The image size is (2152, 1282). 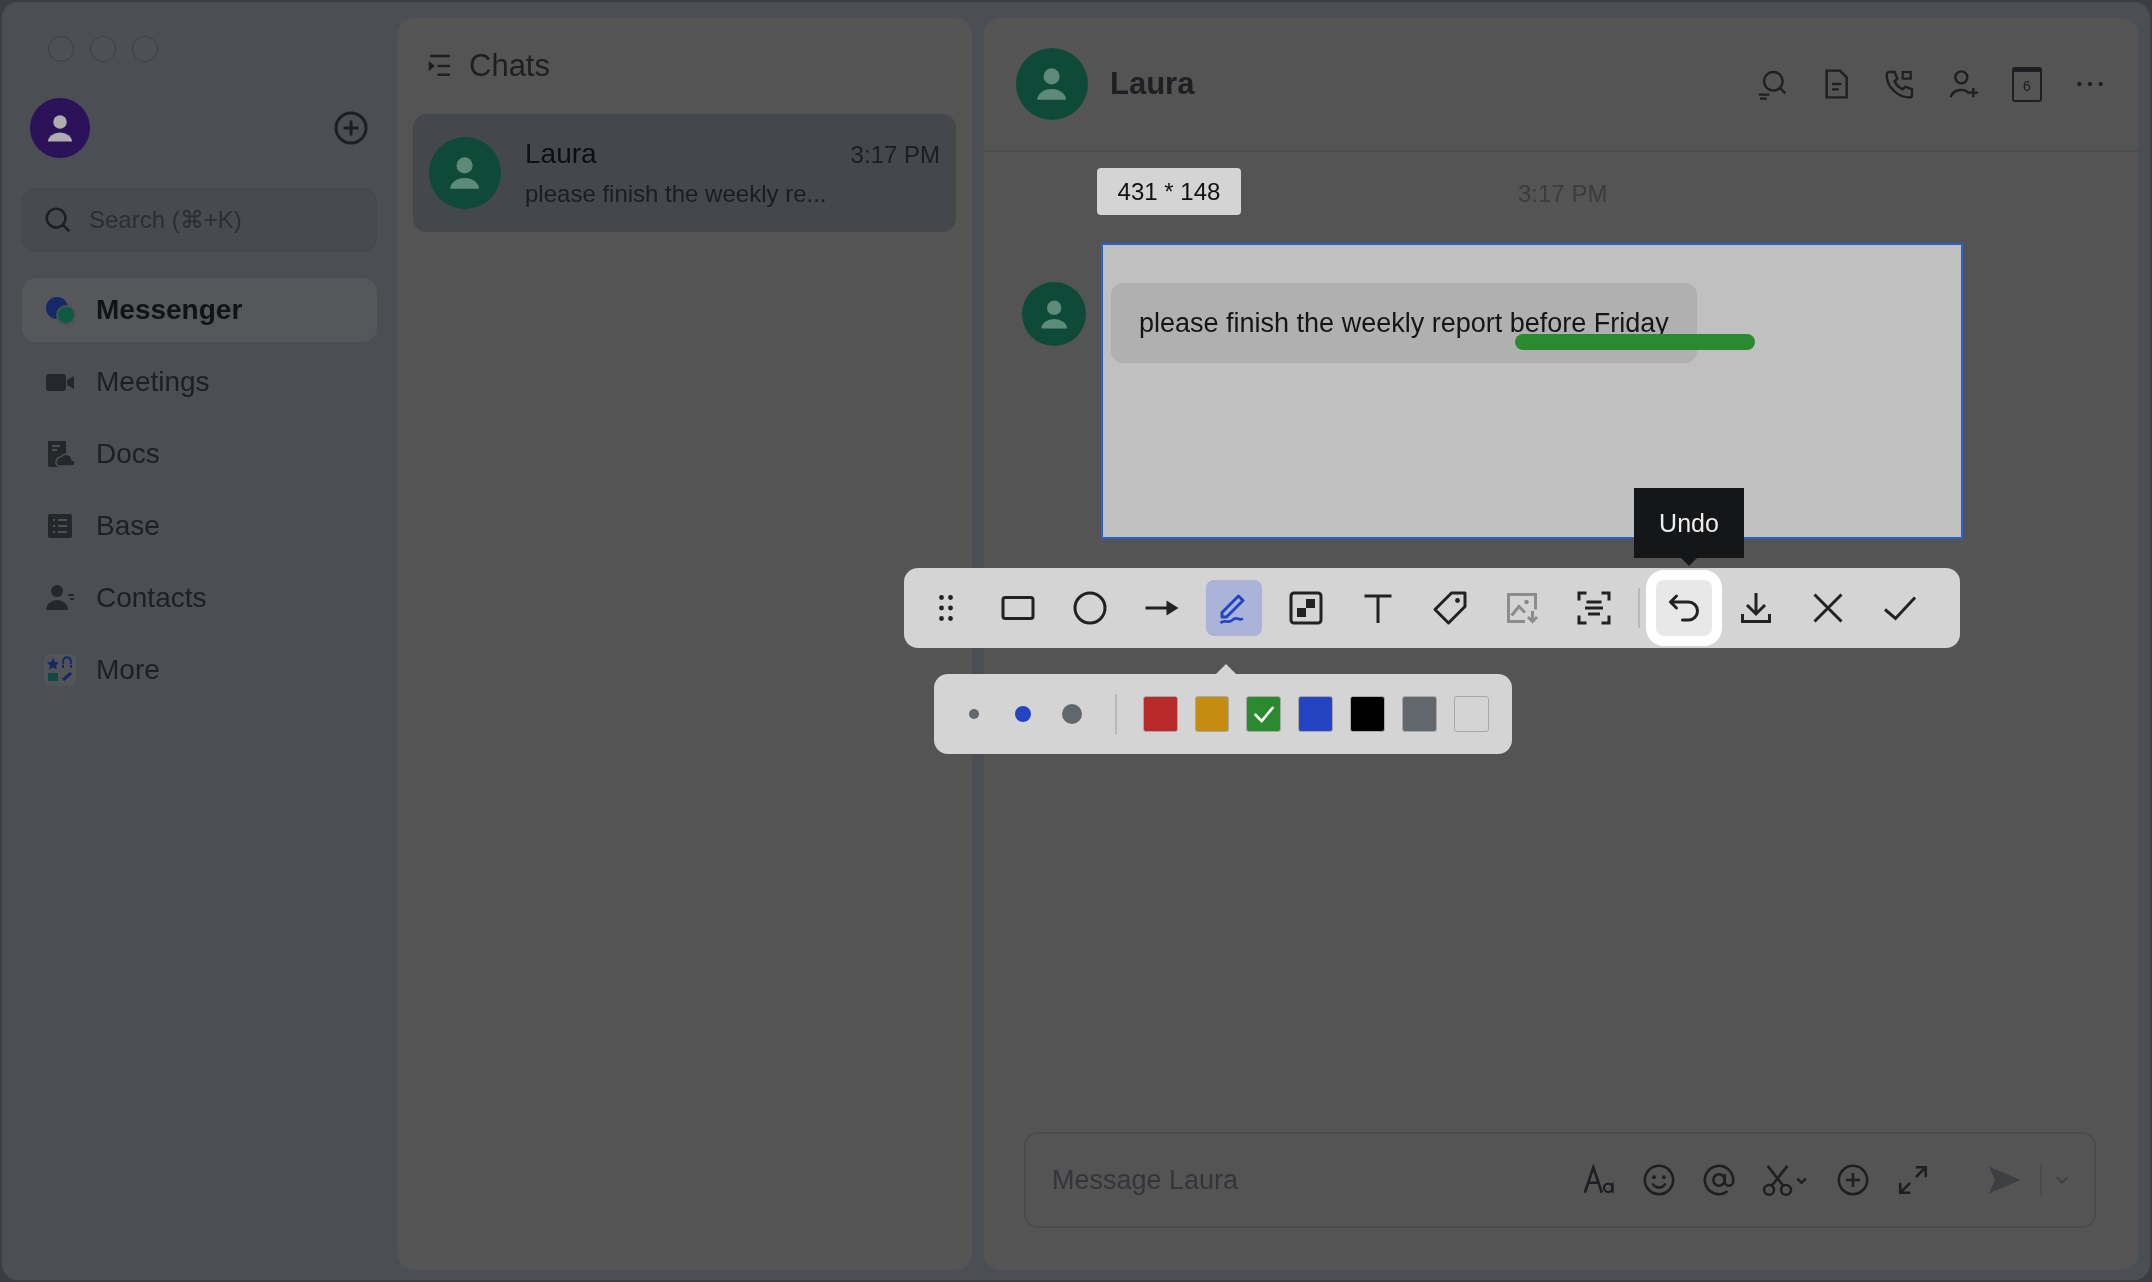 I want to click on chat-bubbles-icon, so click(x=60, y=310).